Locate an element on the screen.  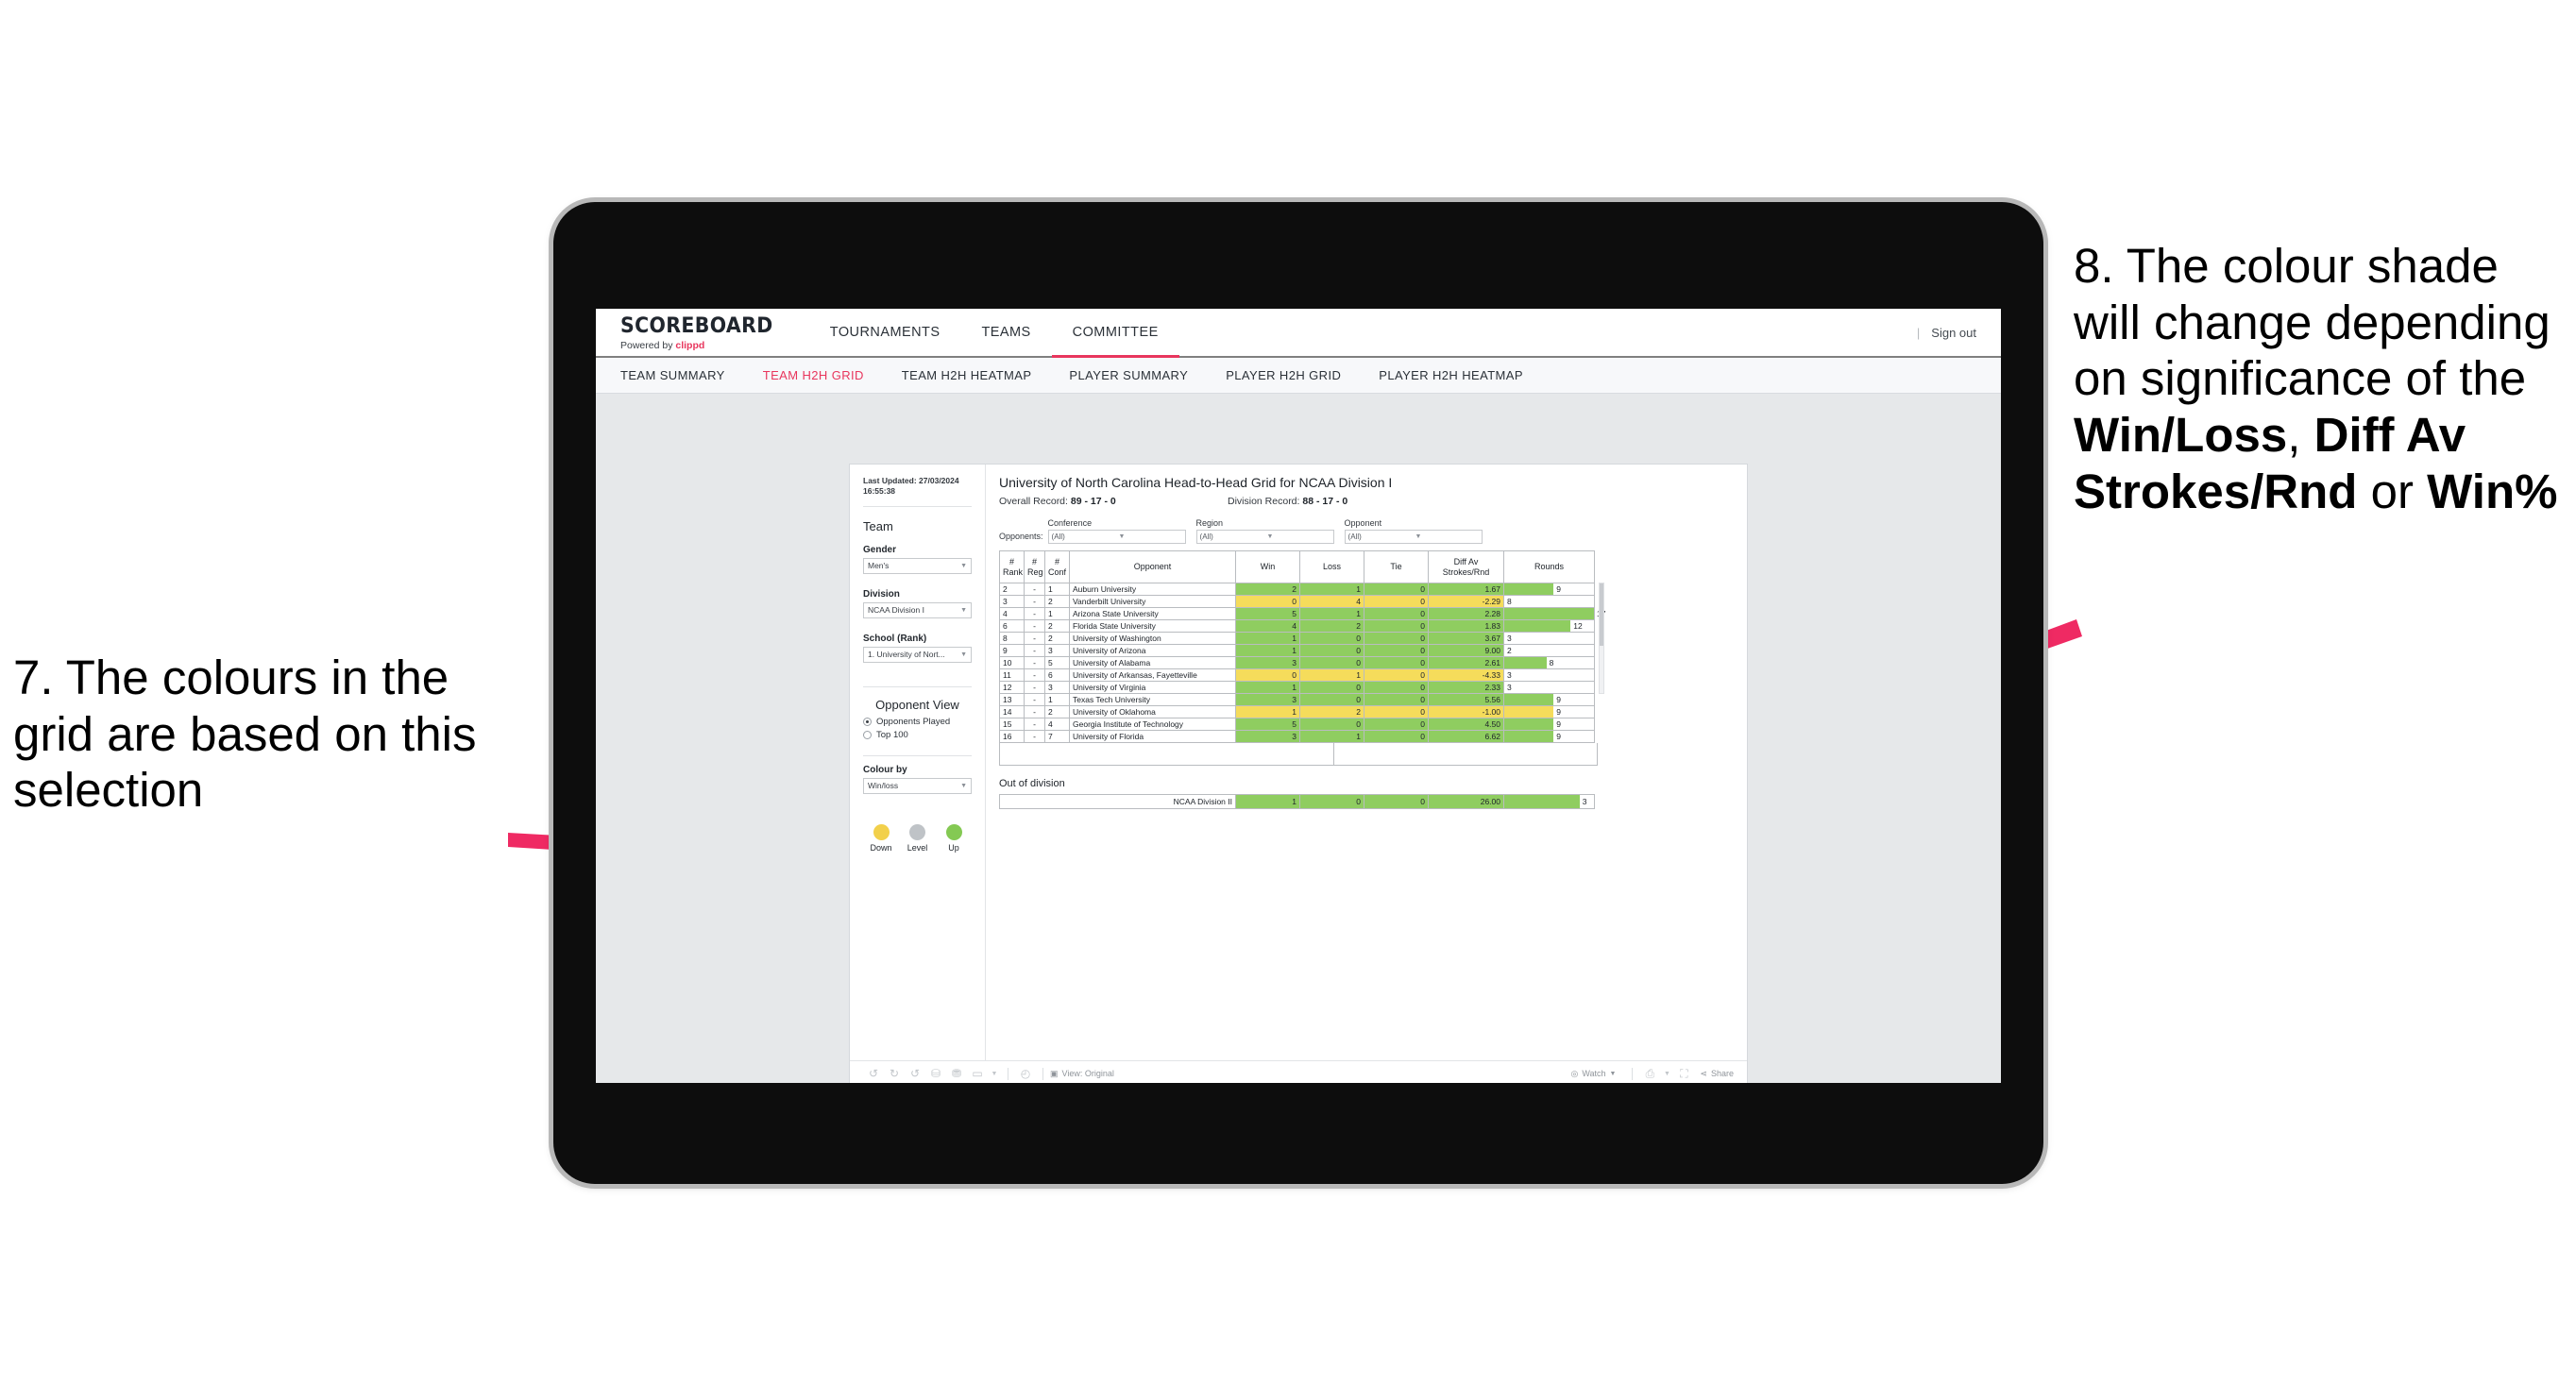
clock-icon: ◴ is located at coordinates (1025, 1073).